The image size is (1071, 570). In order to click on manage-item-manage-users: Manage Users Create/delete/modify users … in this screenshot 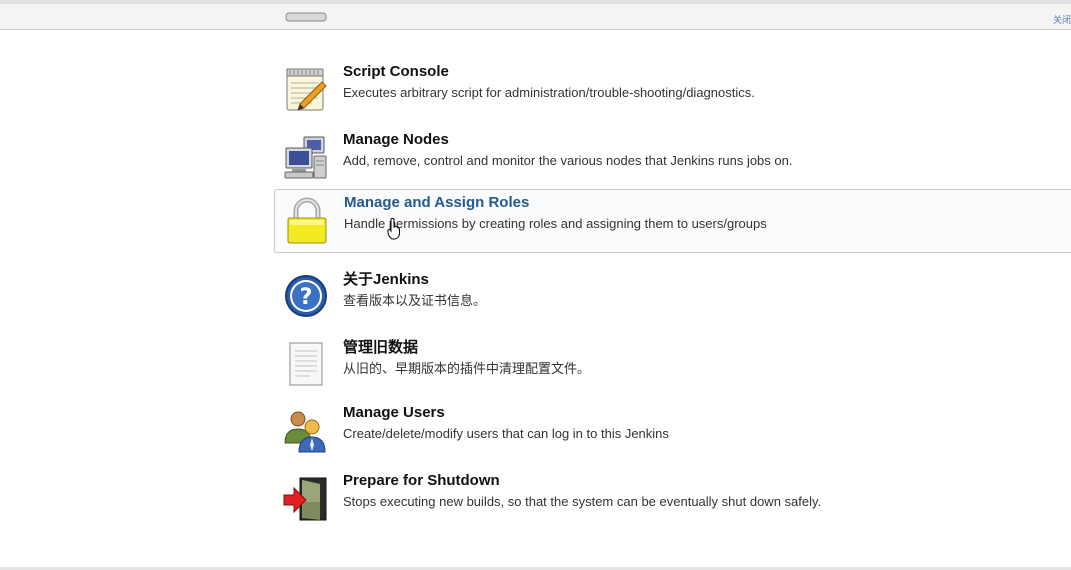, I will do `click(672, 431)`.